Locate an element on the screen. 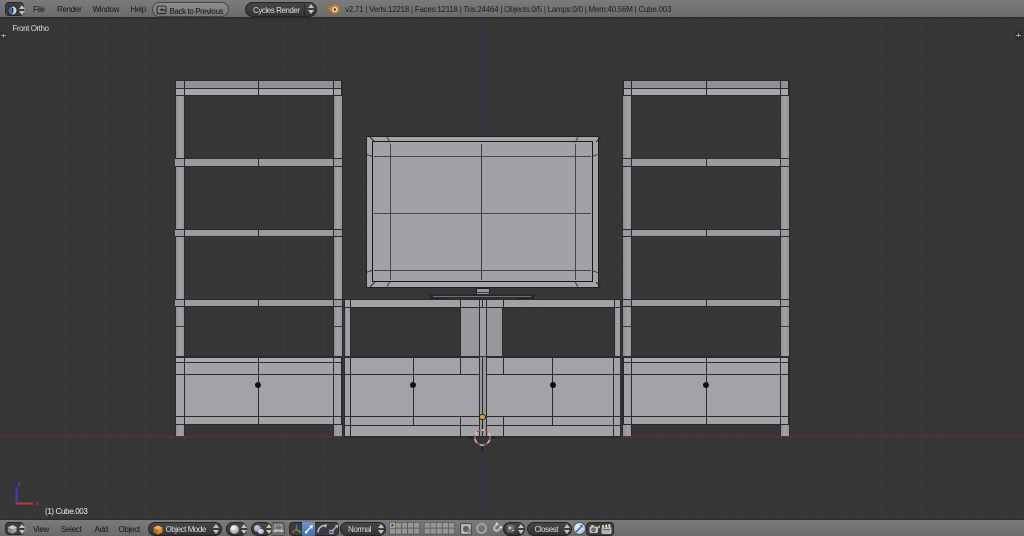 The image size is (1024, 536). svg-text: Front Ortho is located at coordinates (31, 28).